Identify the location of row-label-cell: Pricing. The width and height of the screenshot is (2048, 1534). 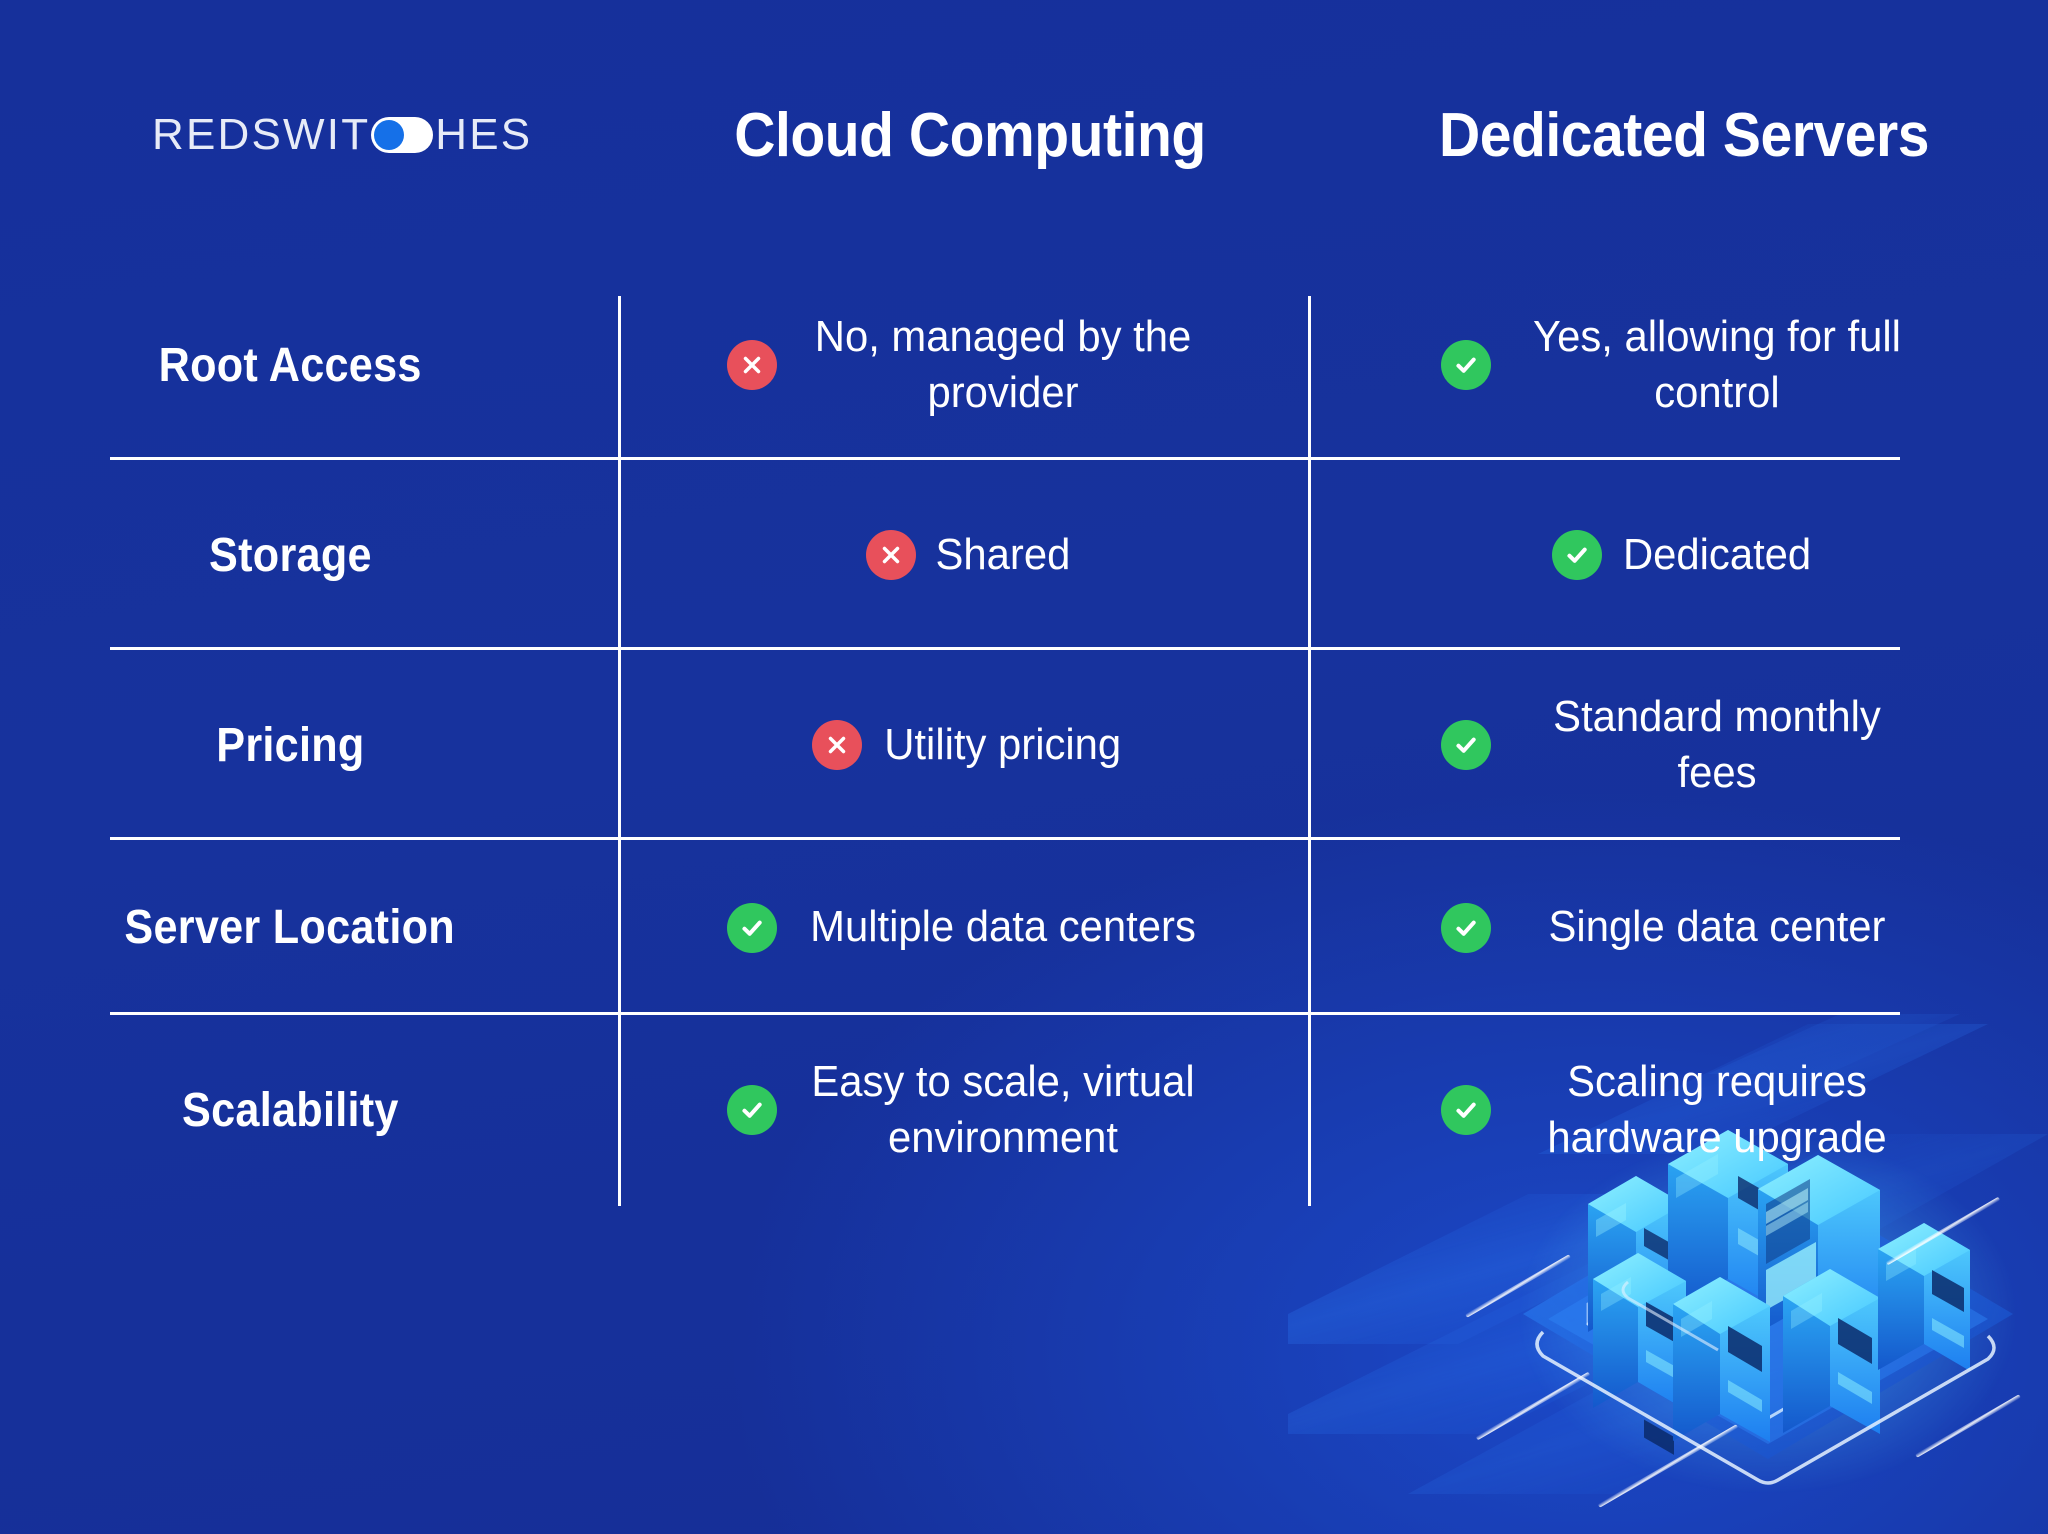
(310, 745).